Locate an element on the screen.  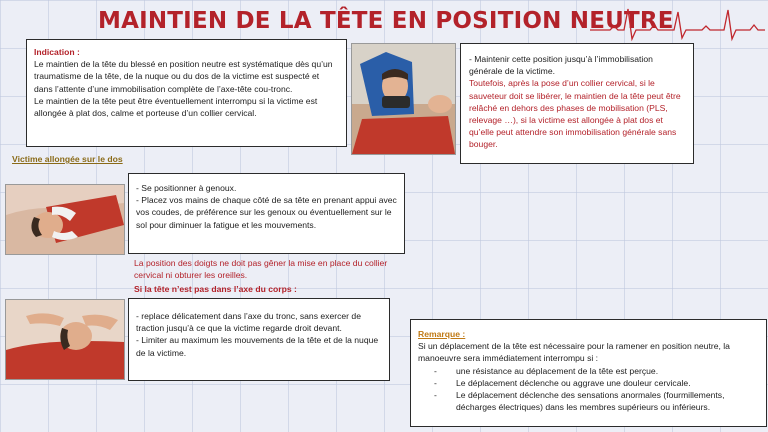
head-hold-photo is located at coordinates (65, 219).